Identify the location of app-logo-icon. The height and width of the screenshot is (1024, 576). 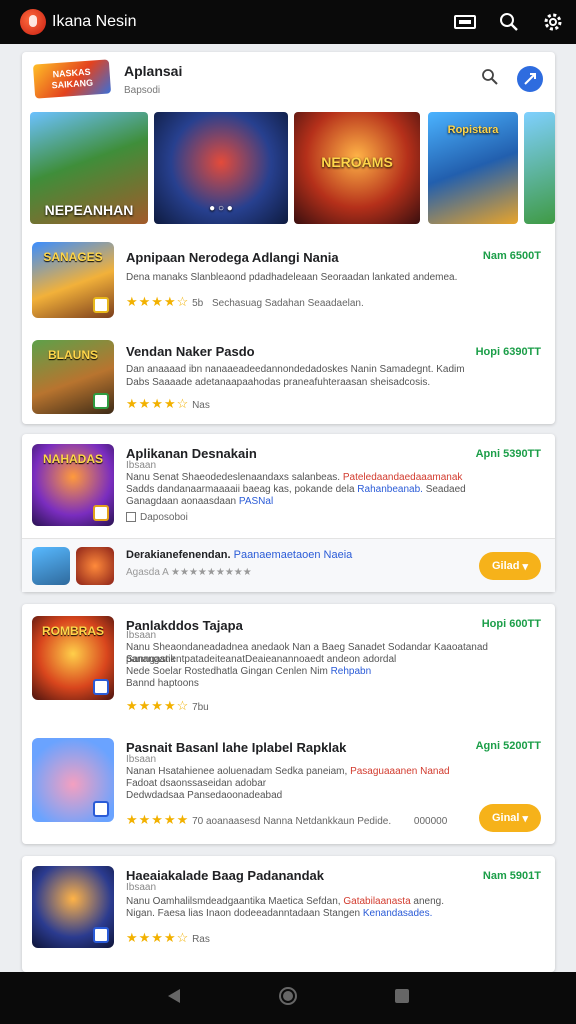
(33, 22).